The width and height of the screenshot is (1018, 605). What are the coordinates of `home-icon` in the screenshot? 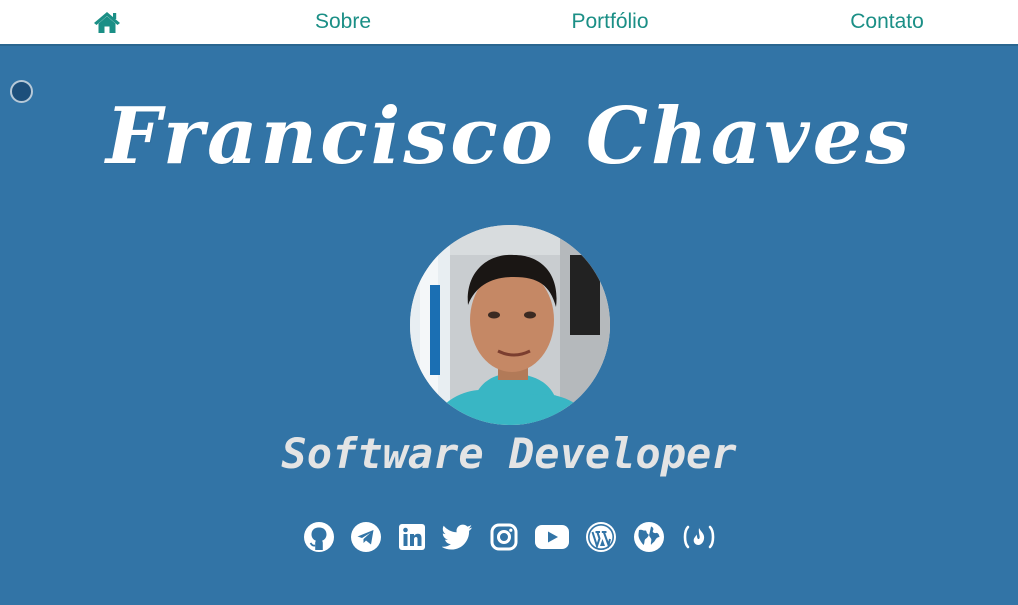 It's located at (107, 22).